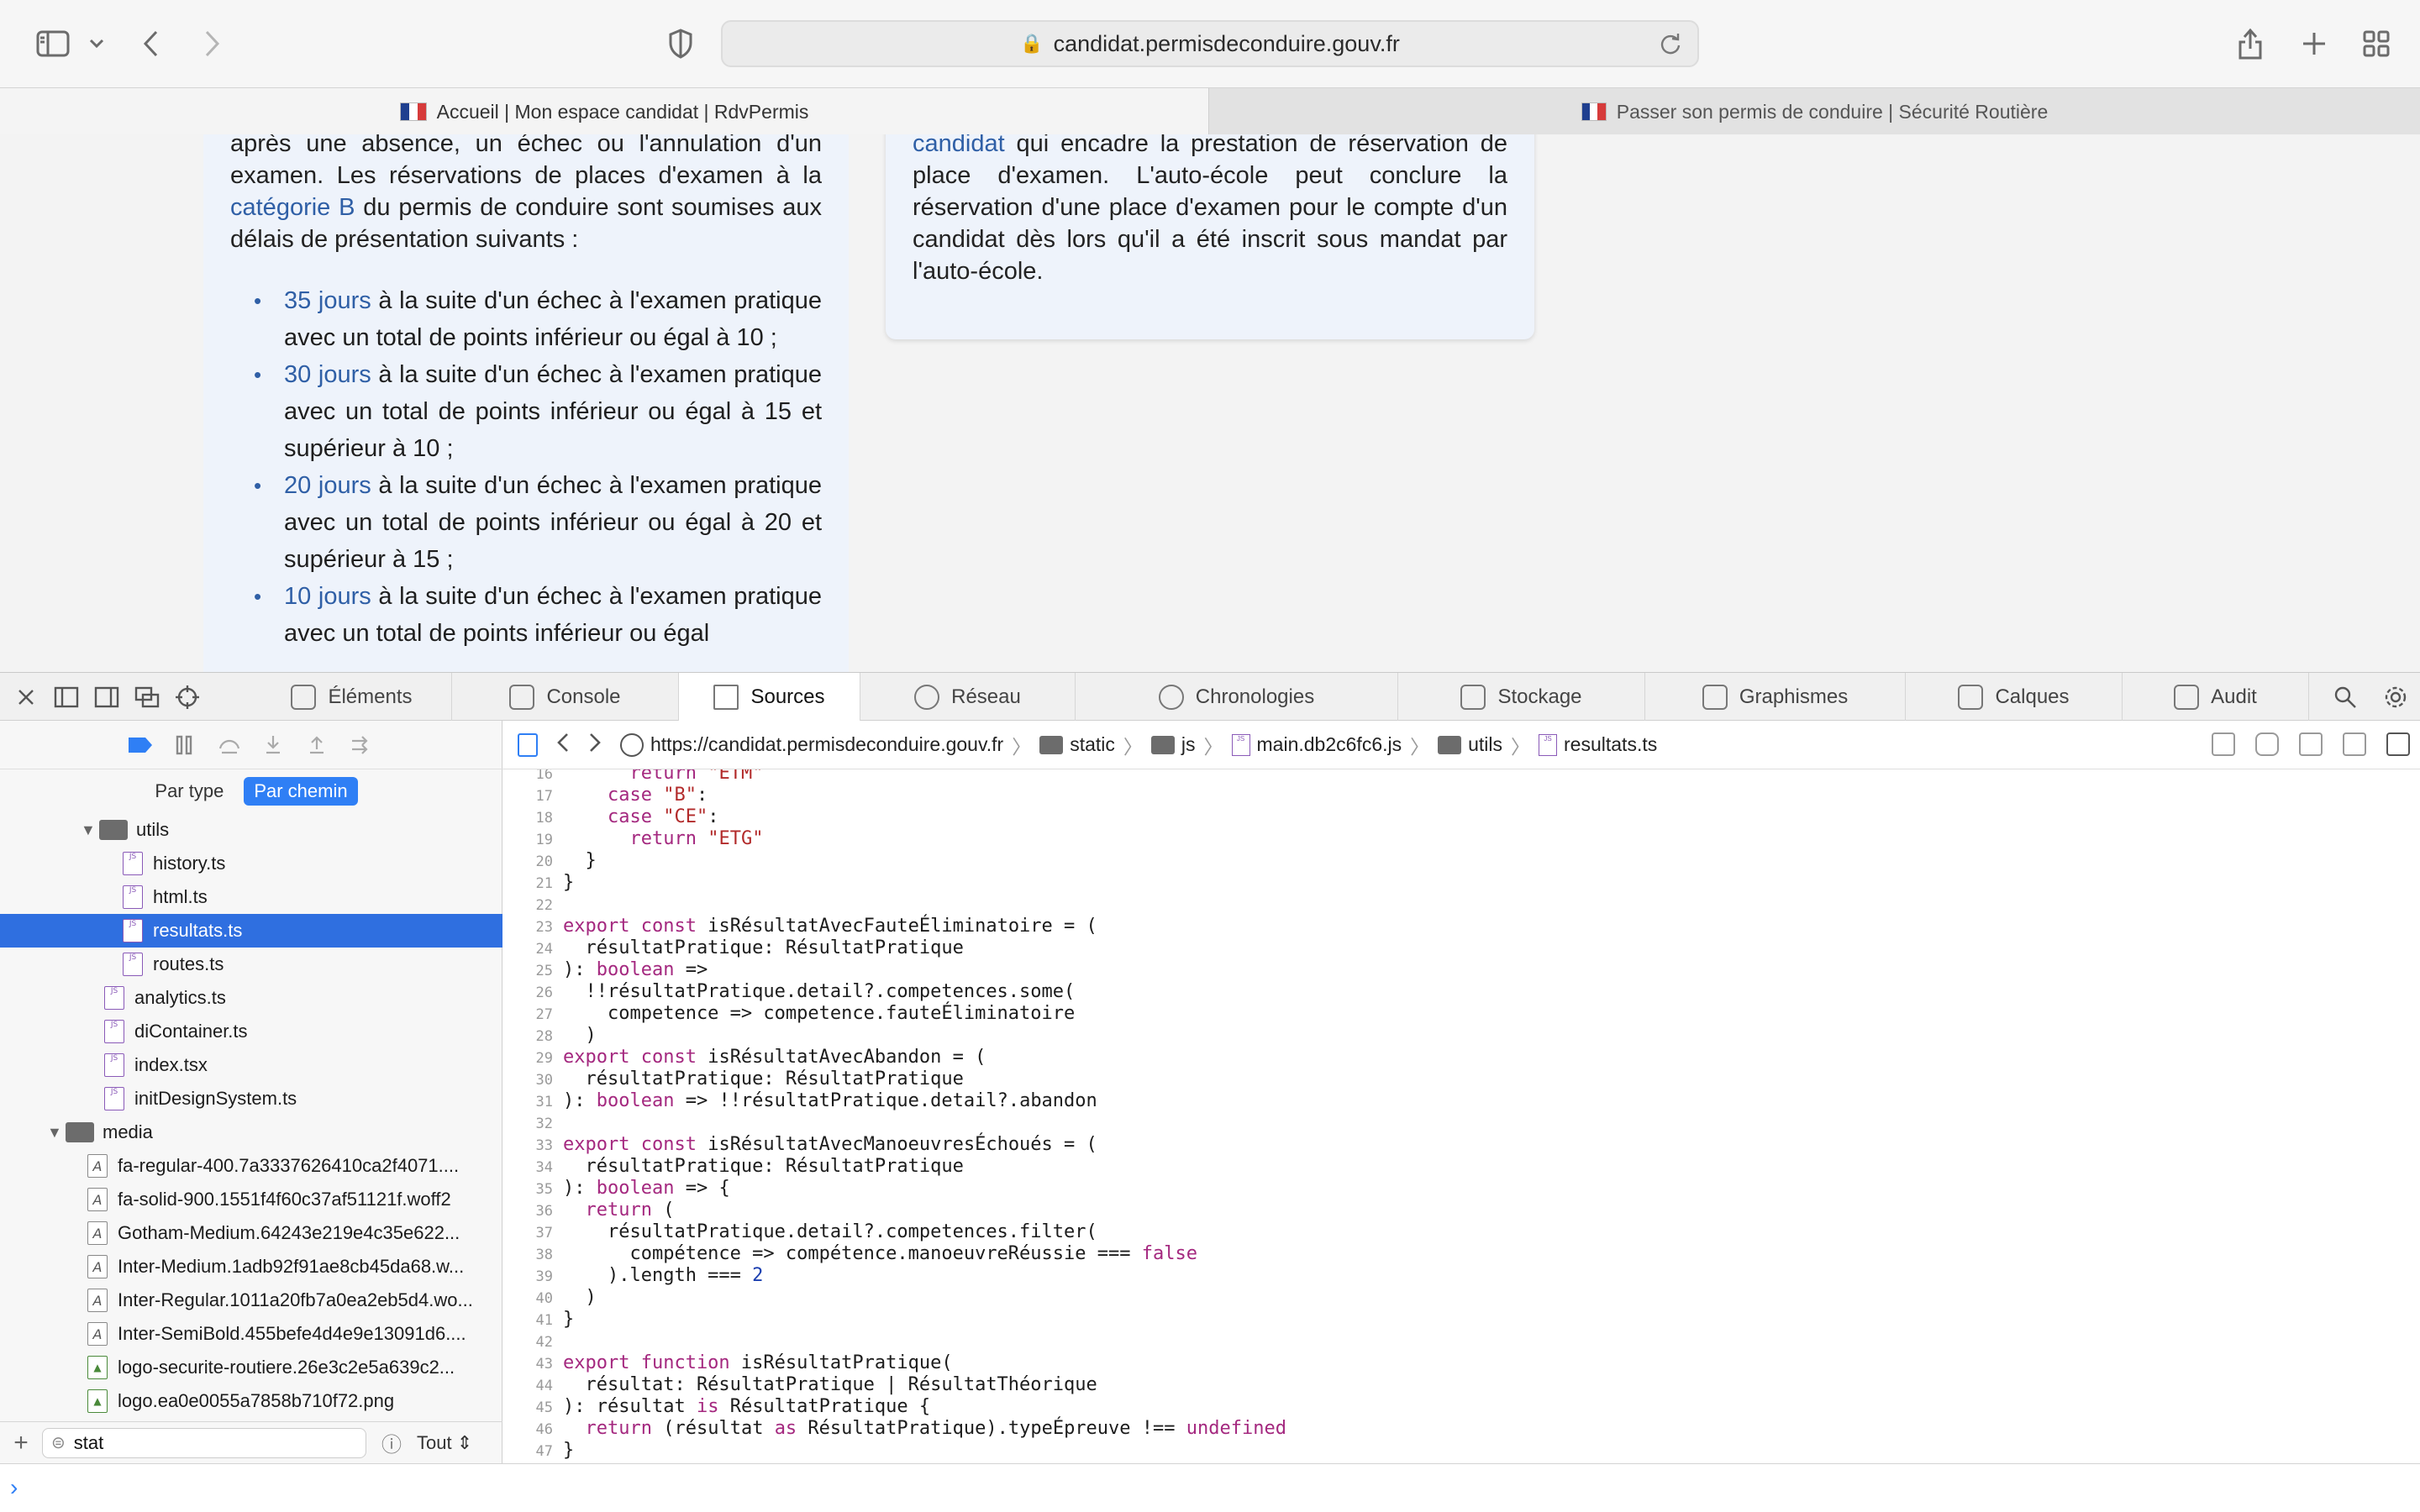 The image size is (2420, 1512). What do you see at coordinates (251, 1031) in the screenshot?
I see `tree-item: JS diContainer.ts` at bounding box center [251, 1031].